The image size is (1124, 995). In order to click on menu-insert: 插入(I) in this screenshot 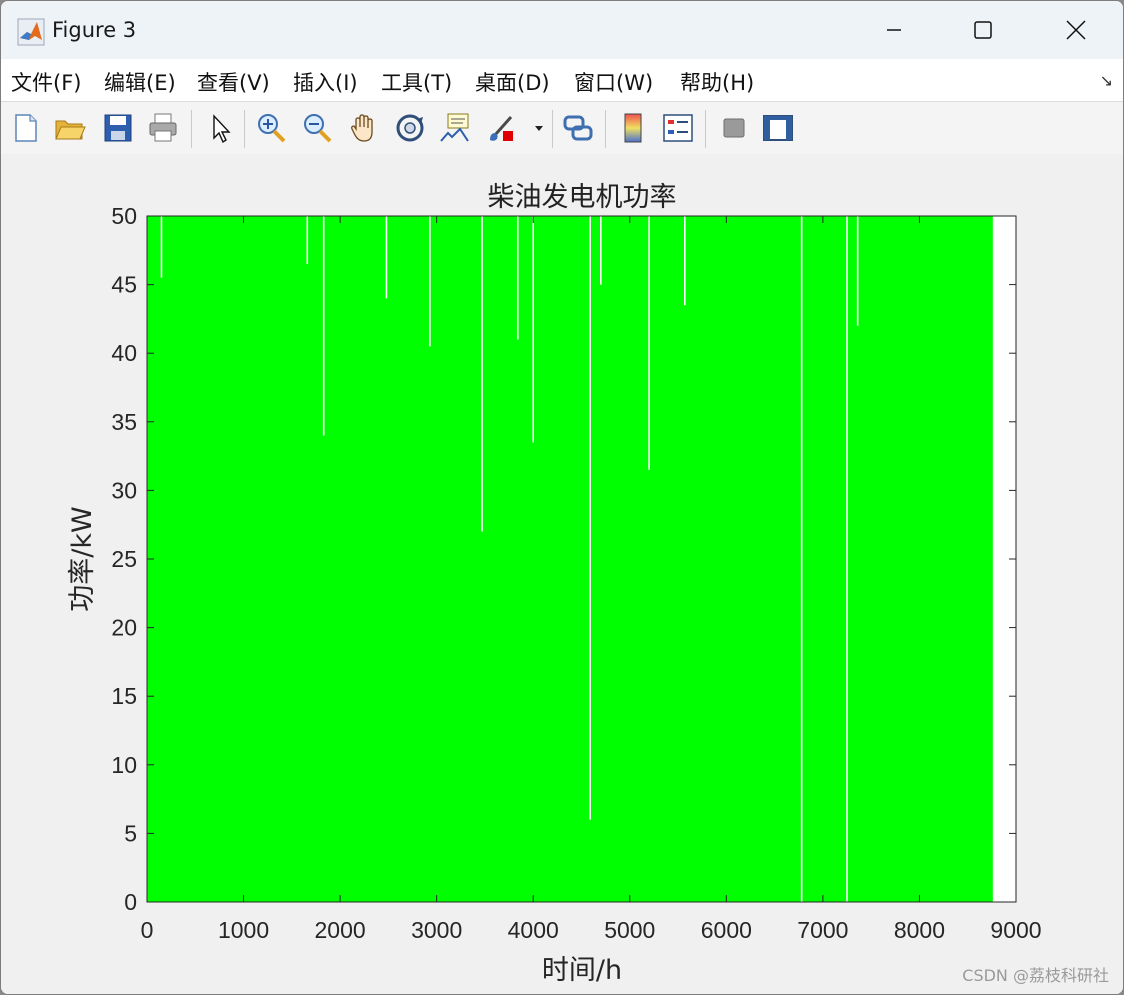, I will do `click(325, 82)`.